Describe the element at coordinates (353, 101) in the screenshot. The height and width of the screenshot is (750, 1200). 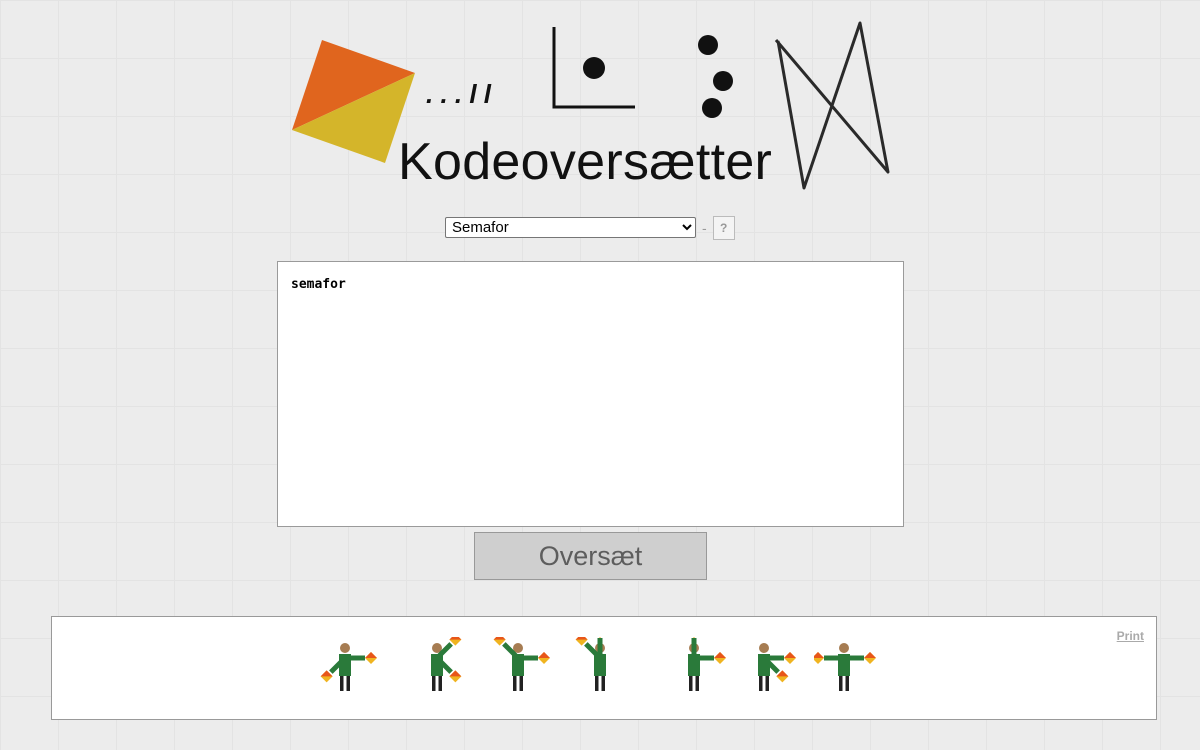
I see `flag-icon` at that location.